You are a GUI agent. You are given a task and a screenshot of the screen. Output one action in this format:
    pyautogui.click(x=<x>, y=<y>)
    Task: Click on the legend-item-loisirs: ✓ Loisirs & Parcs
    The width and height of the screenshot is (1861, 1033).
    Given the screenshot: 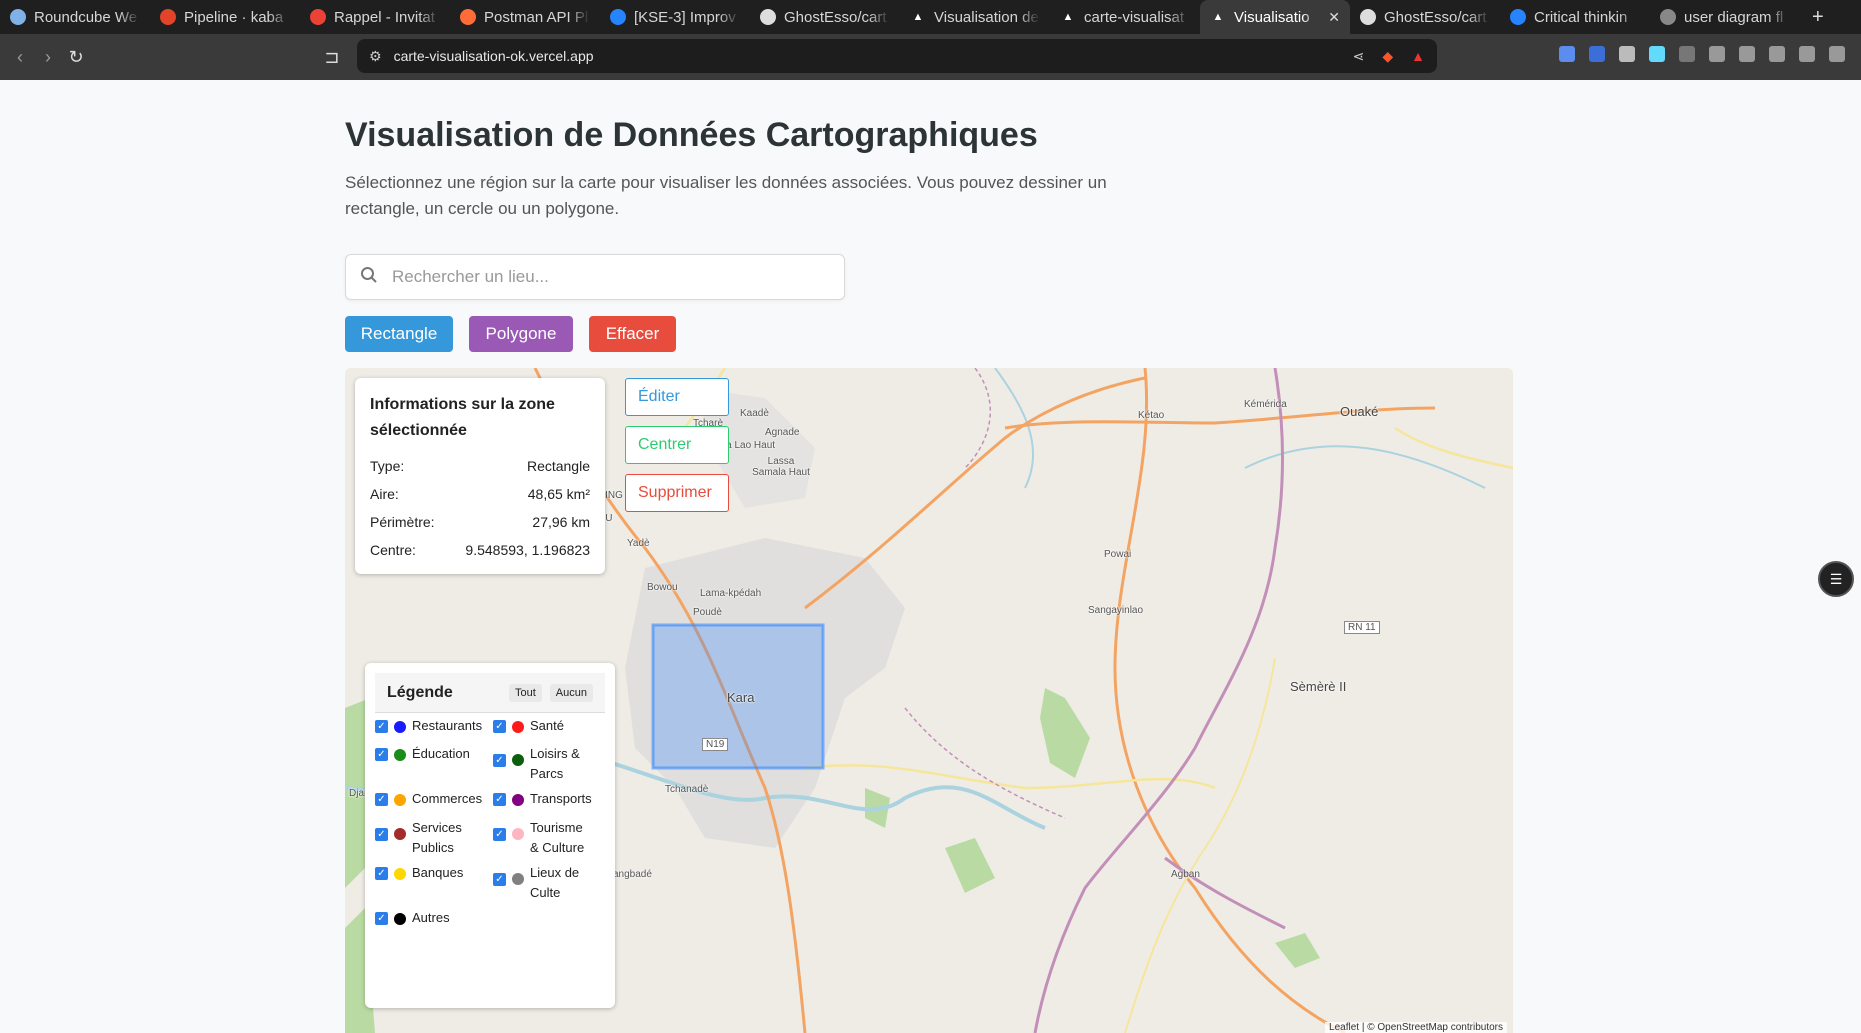 What is the action you would take?
    pyautogui.click(x=548, y=764)
    